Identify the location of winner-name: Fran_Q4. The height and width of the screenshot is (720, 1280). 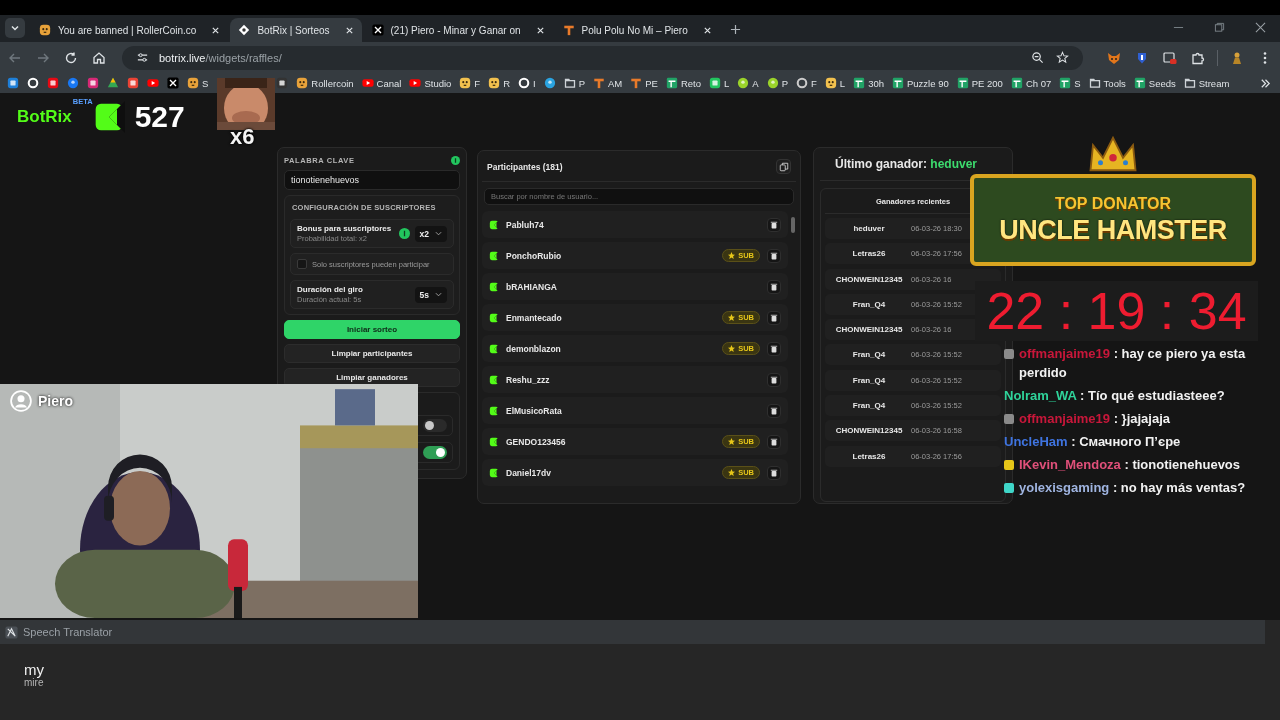
(869, 380).